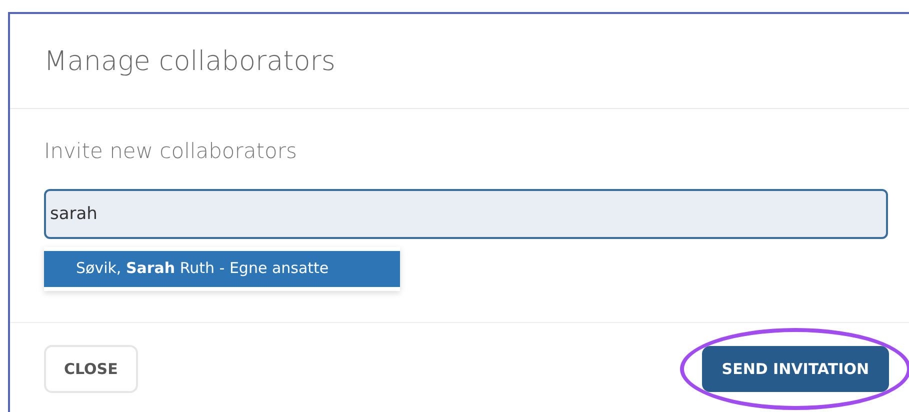 The height and width of the screenshot is (412, 909). I want to click on dialog-title: Manage collaborators, so click(190, 61).